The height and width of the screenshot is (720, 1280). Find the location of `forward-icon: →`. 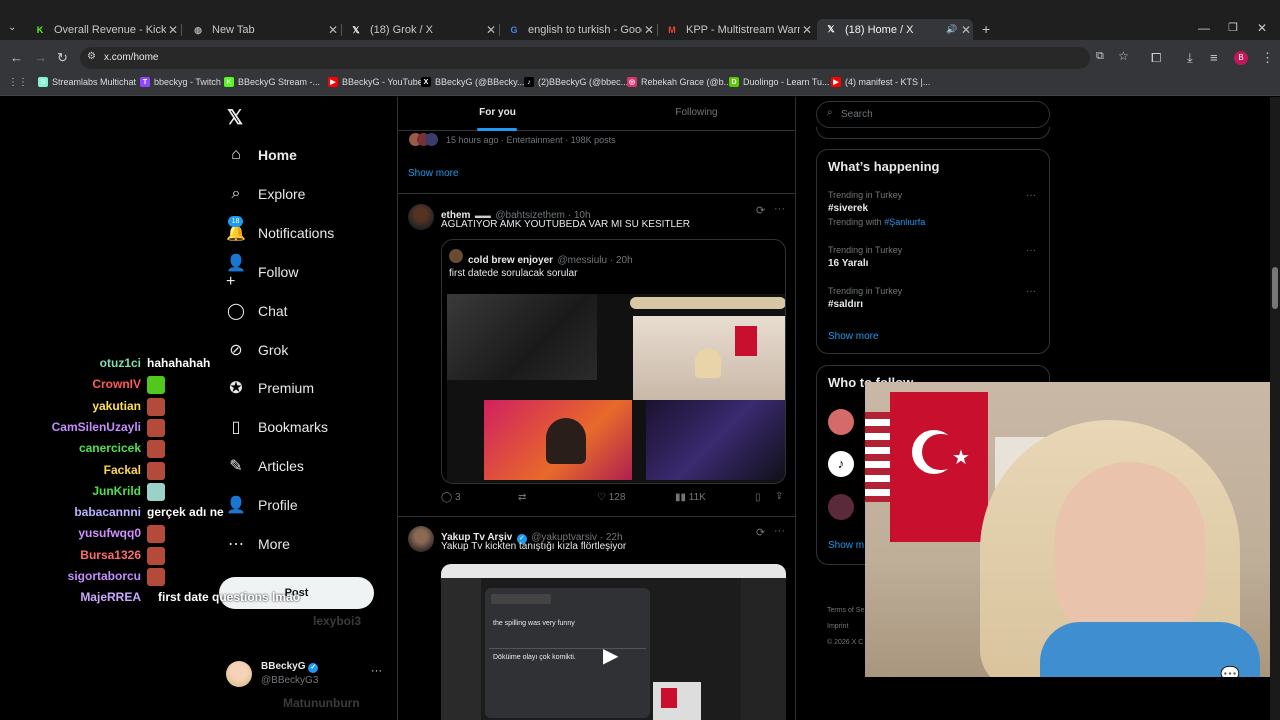

forward-icon: → is located at coordinates (40, 57).